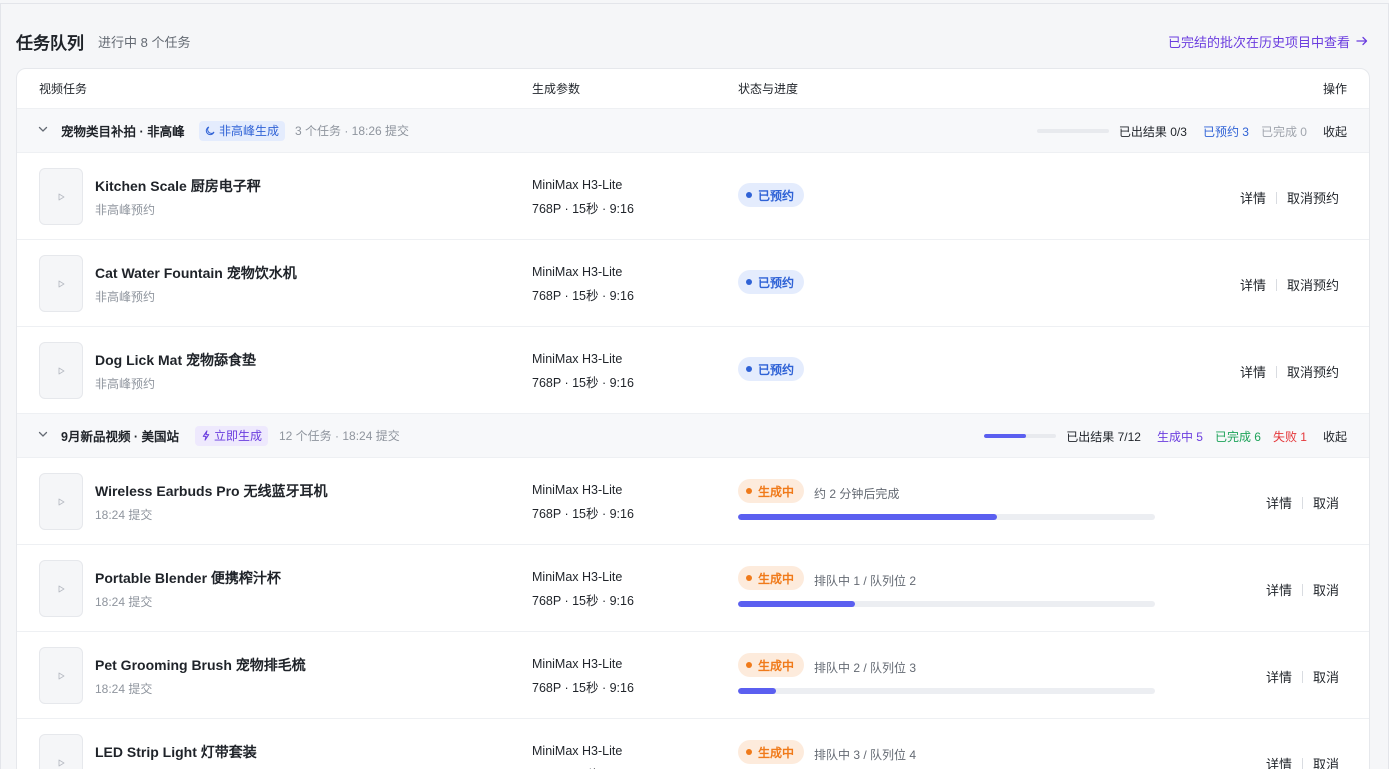  What do you see at coordinates (196, 273) in the screenshot?
I see `task-name: Cat Water Fountain 宠物饮水机` at bounding box center [196, 273].